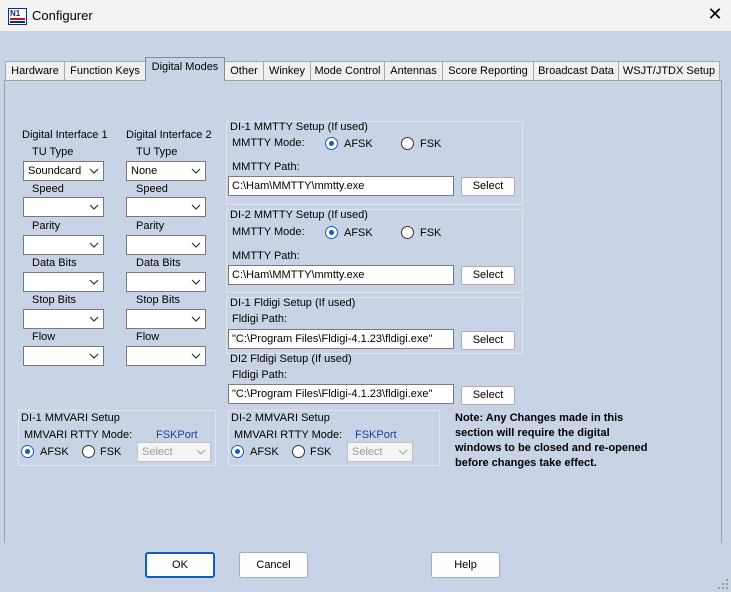 Image resolution: width=731 pixels, height=592 pixels. What do you see at coordinates (63, 245) in the screenshot?
I see `di1-parity-select` at bounding box center [63, 245].